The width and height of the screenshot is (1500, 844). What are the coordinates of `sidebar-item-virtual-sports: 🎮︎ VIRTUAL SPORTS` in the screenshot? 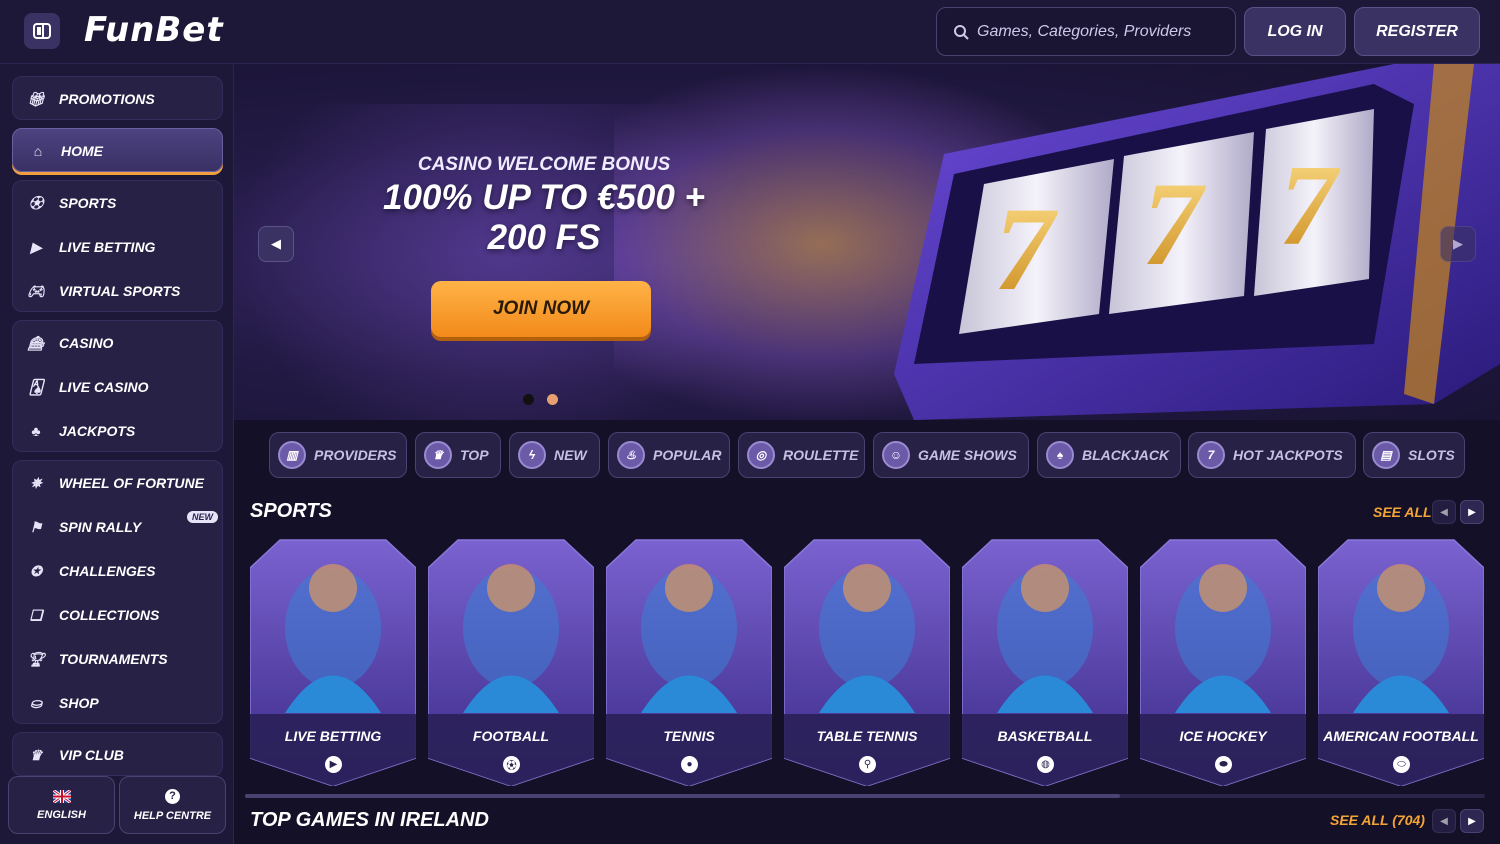 It's located at (117, 291).